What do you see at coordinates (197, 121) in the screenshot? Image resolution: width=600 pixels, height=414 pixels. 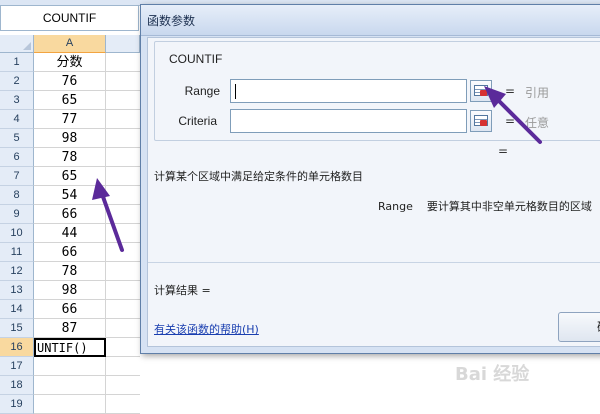 I see `criteria-label: Criteria` at bounding box center [197, 121].